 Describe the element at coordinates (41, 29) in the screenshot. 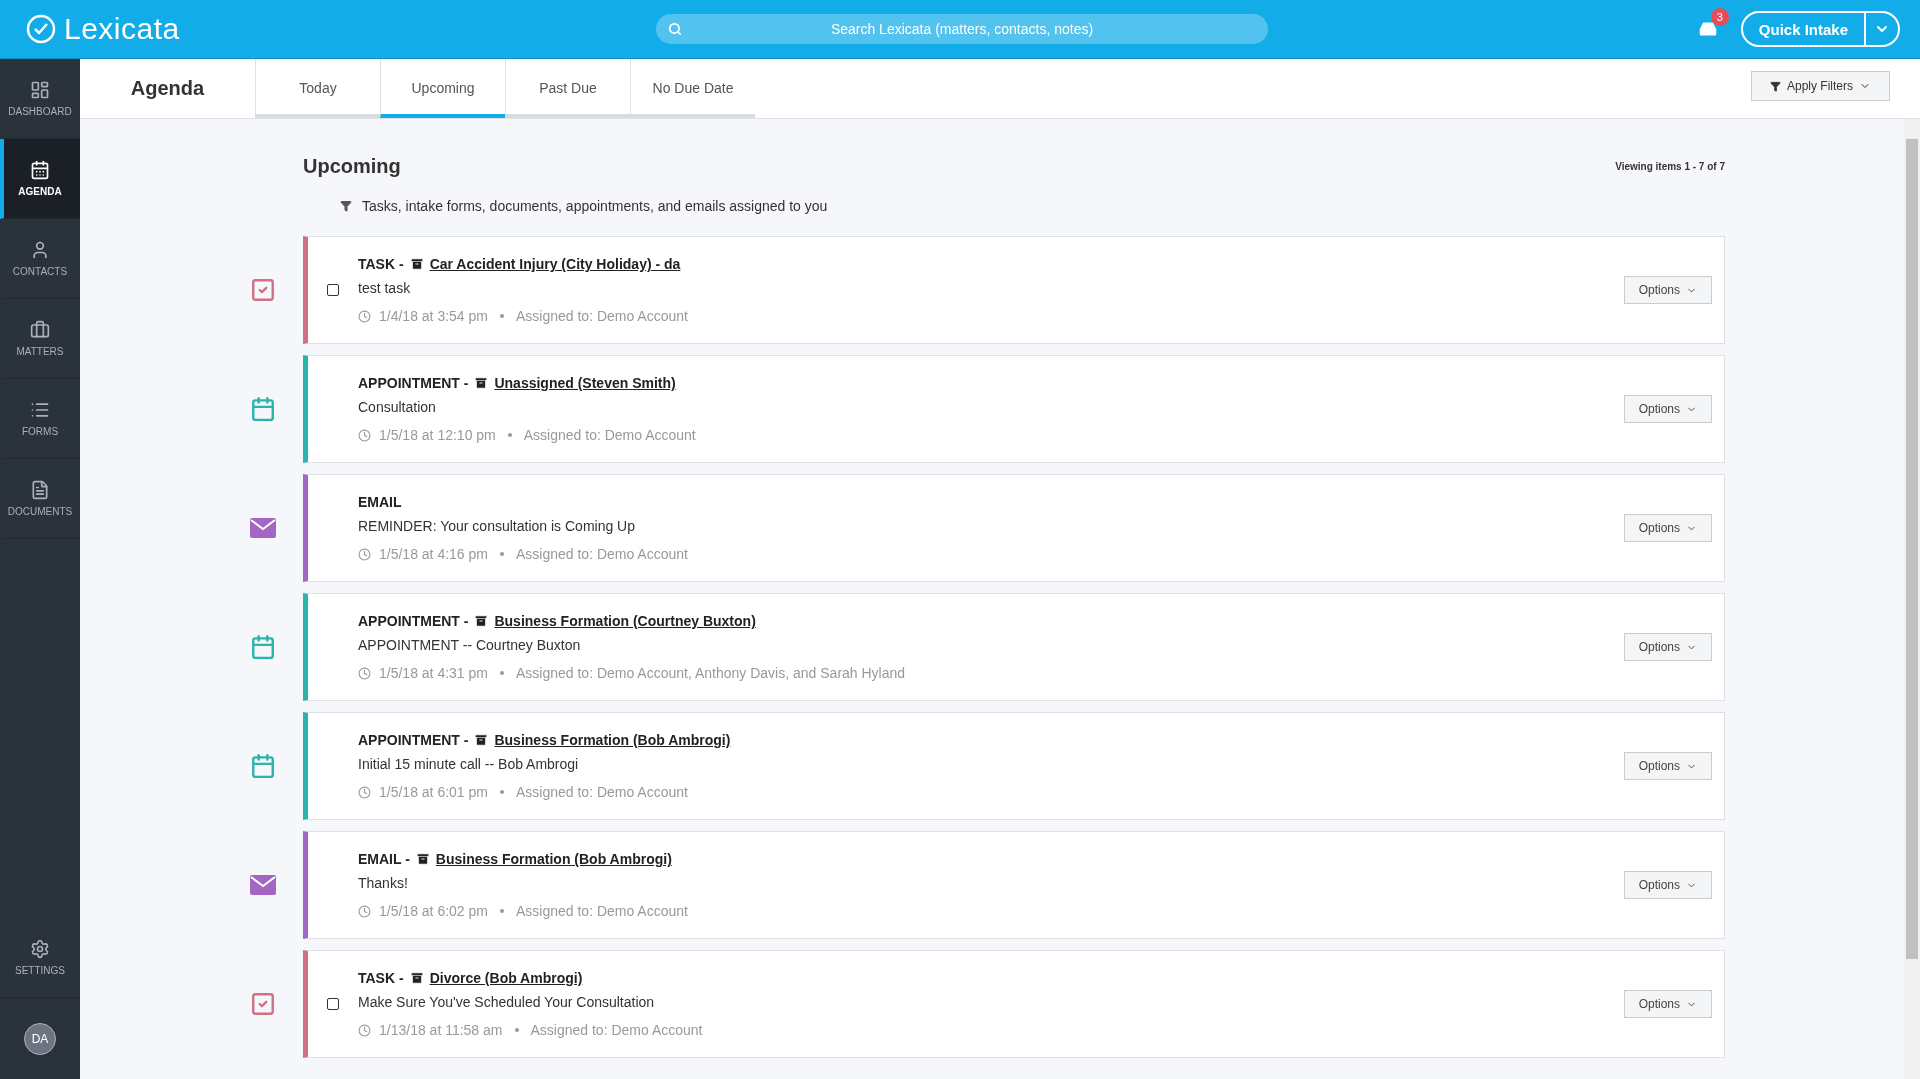

I see `checkmark-circle-icon` at that location.